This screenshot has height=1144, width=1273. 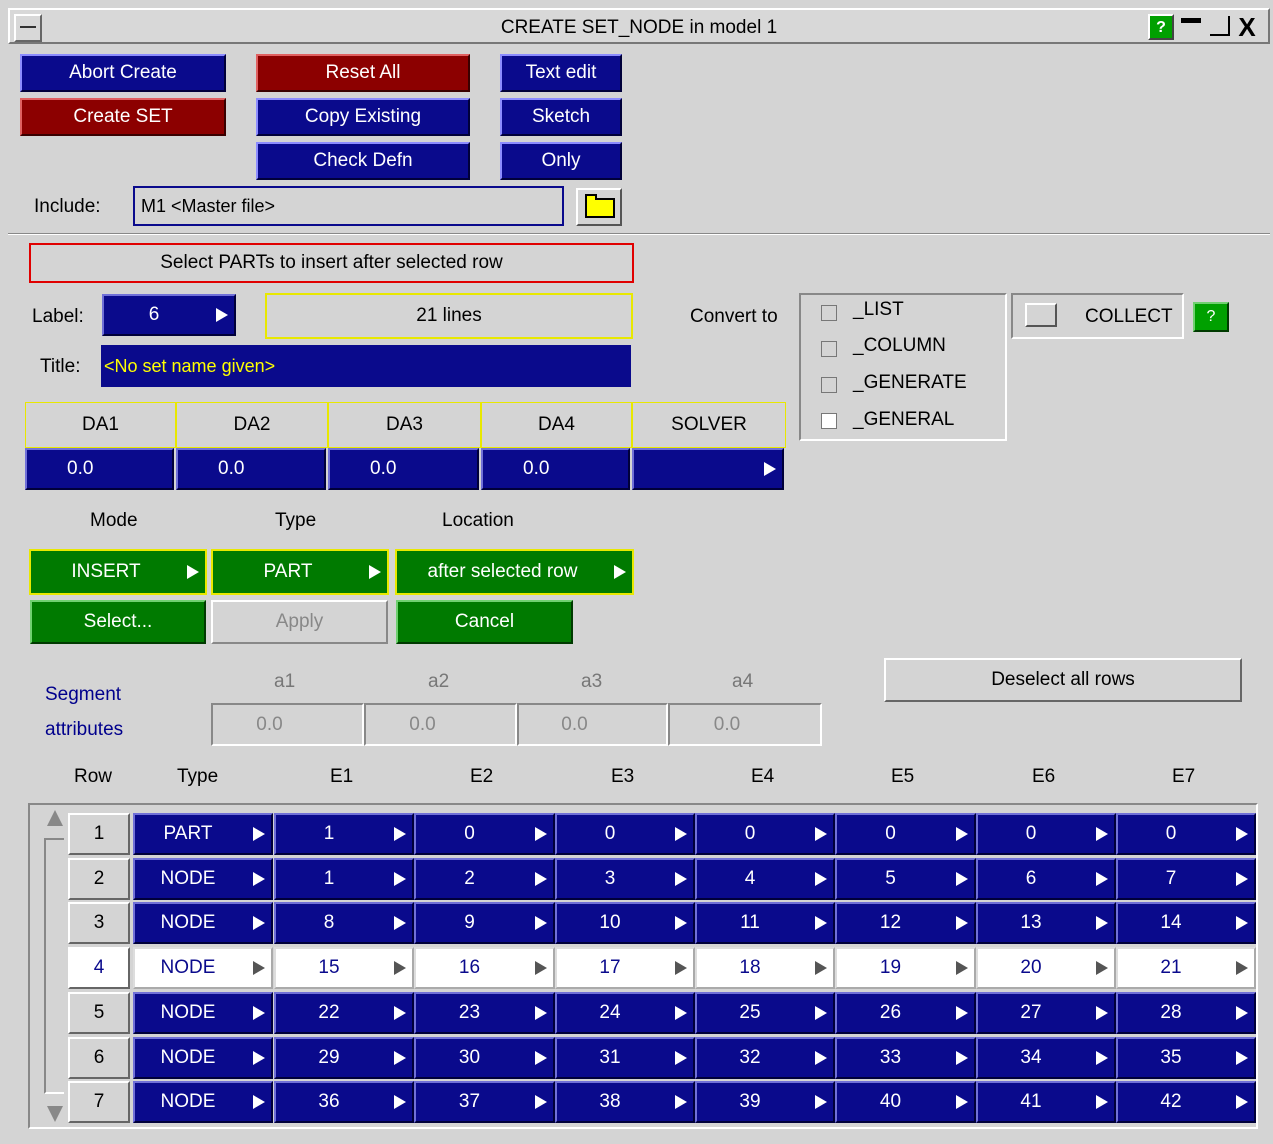 What do you see at coordinates (99, 834) in the screenshot?
I see `row-number: 1` at bounding box center [99, 834].